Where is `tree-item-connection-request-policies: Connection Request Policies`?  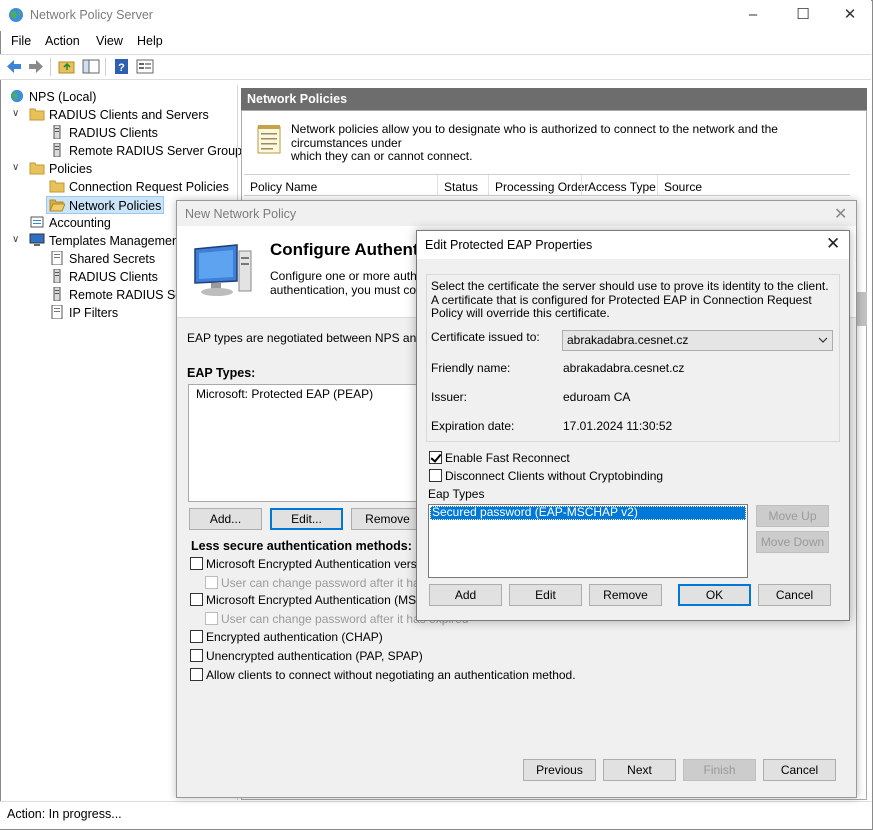
tree-item-connection-request-policies: Connection Request Policies is located at coordinates (139, 187).